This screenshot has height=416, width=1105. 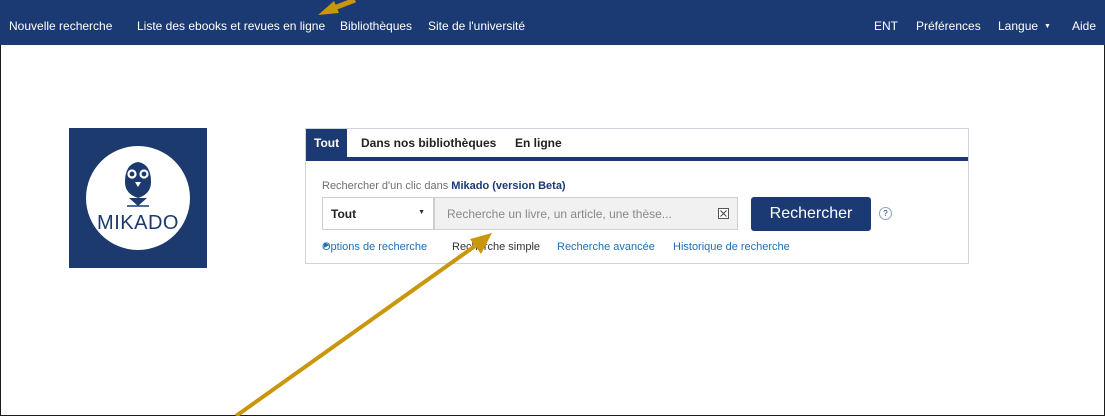 I want to click on scope-select-value: Tout, so click(x=344, y=214).